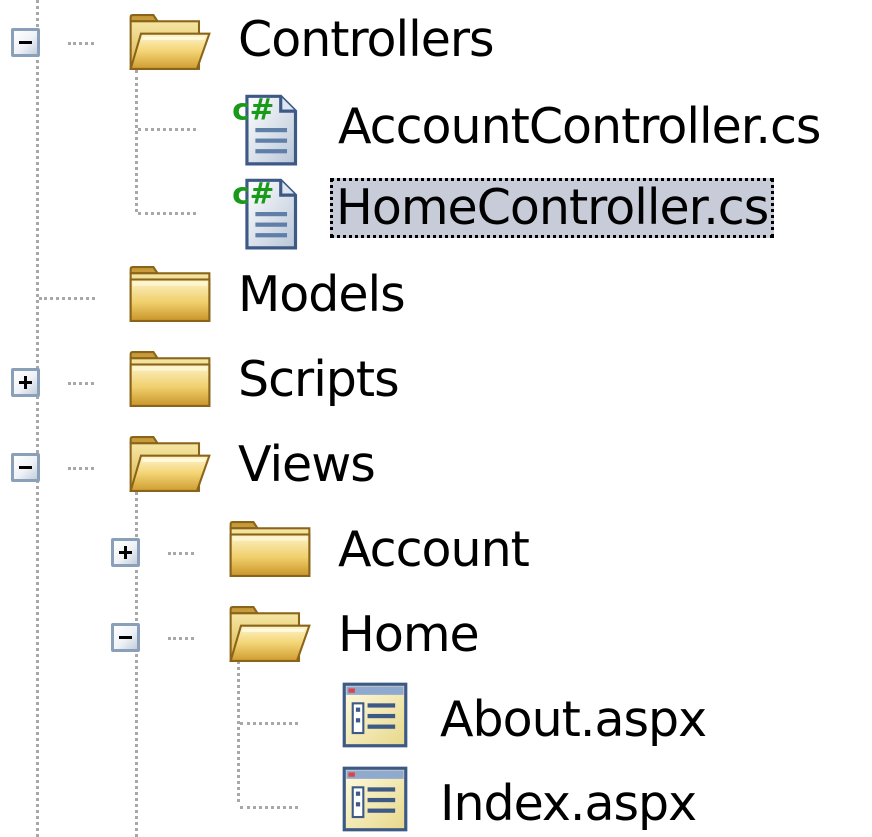 This screenshot has height=837, width=872. I want to click on tree-branch-account-folder, so click(181, 553).